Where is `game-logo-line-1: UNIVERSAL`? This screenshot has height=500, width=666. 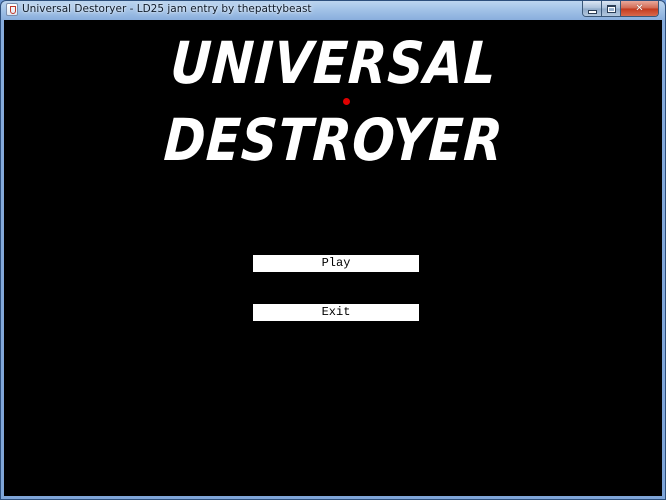 game-logo-line-1: UNIVERSAL is located at coordinates (333, 63).